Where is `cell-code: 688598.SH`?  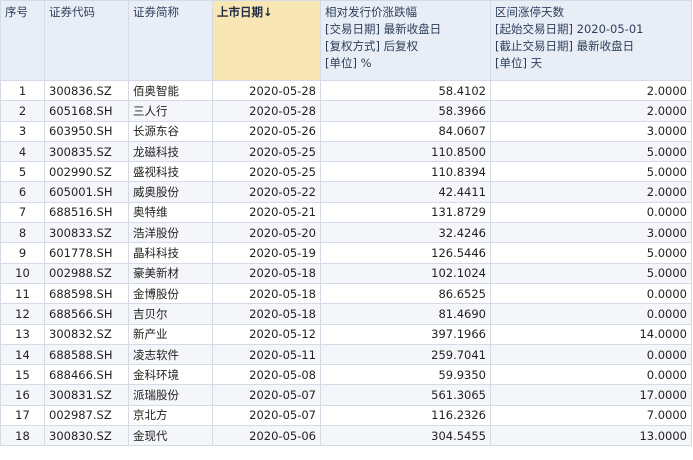
cell-code: 688598.SH is located at coordinates (86, 293).